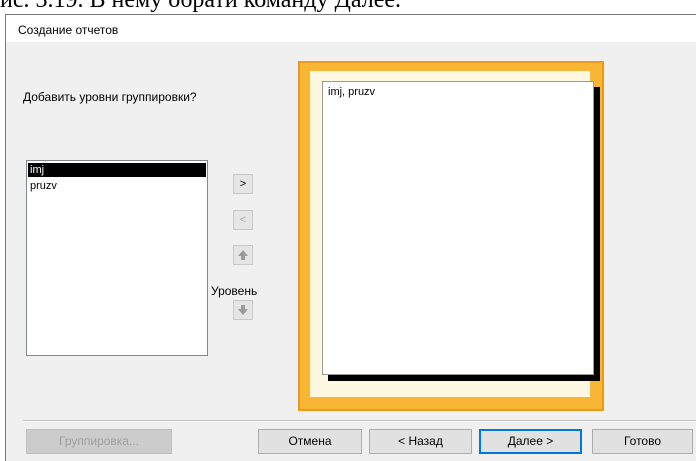  I want to click on list-item: pruzv, so click(117, 186).